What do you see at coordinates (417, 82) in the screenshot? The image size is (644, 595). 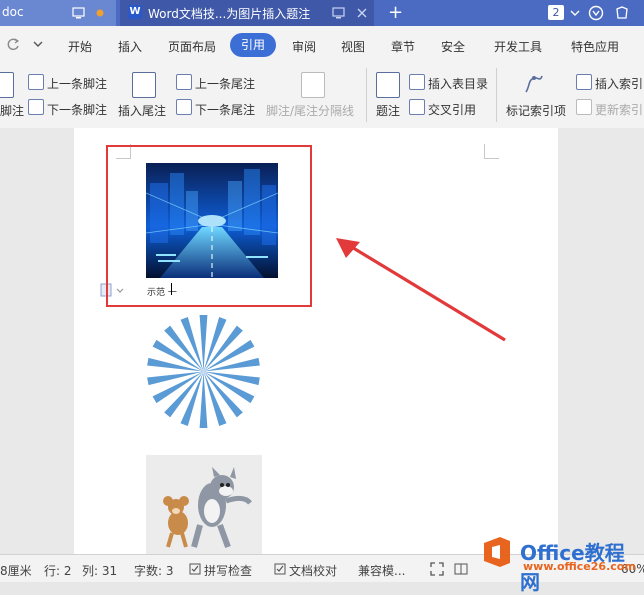 I see `table-of-figures-icon` at bounding box center [417, 82].